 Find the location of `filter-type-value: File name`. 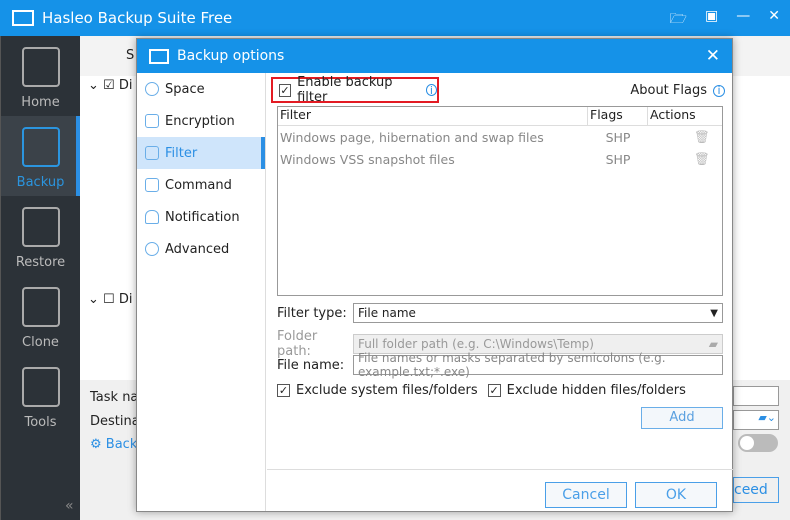

filter-type-value: File name is located at coordinates (387, 313).